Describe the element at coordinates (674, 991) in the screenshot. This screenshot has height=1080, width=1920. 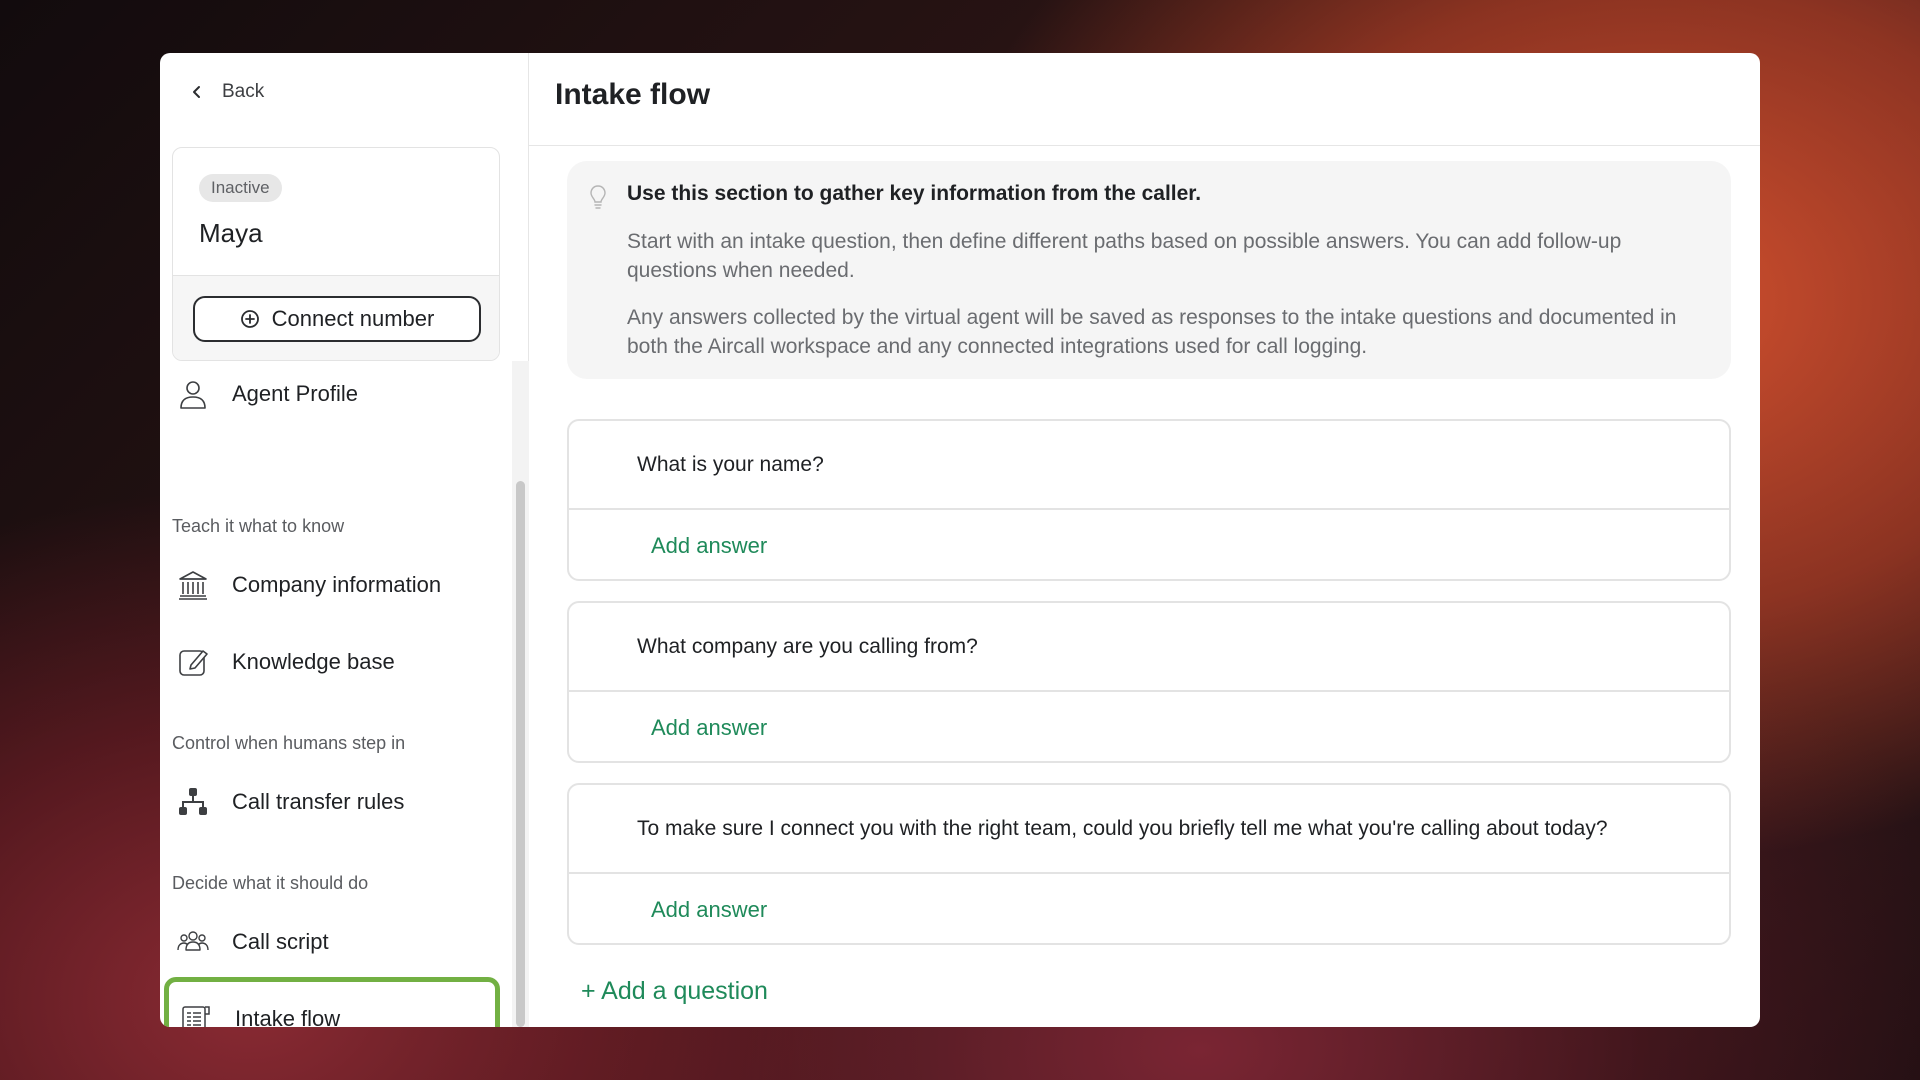
I see `add-question-button: + Add a question` at that location.